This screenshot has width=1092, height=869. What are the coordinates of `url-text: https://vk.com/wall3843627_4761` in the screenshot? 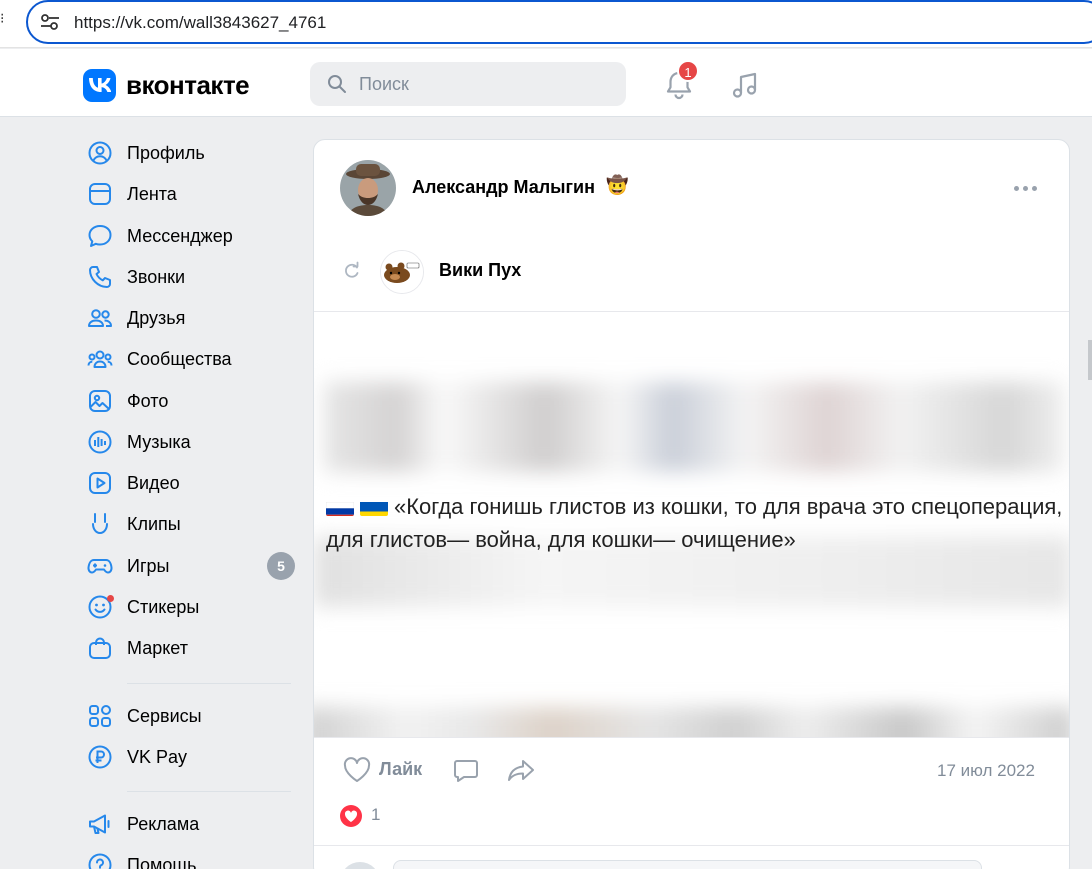 It's located at (200, 23).